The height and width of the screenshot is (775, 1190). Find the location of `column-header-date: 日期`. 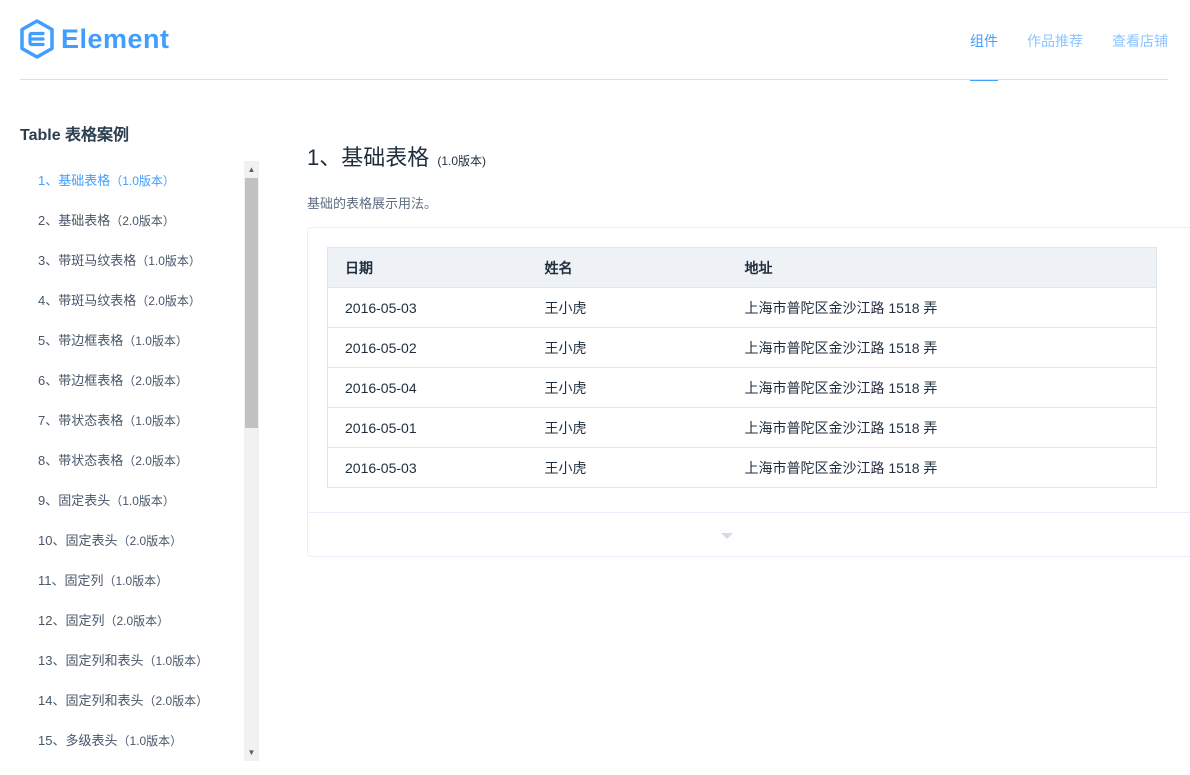

column-header-date: 日期 is located at coordinates (427, 267).